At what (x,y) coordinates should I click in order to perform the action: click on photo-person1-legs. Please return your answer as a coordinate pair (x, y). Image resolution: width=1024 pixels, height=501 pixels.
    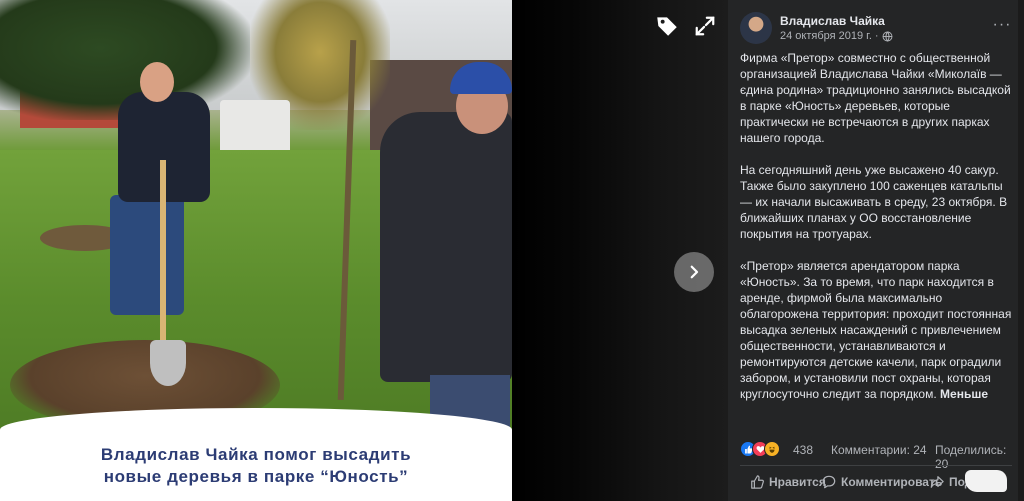
    Looking at the image, I should click on (147, 255).